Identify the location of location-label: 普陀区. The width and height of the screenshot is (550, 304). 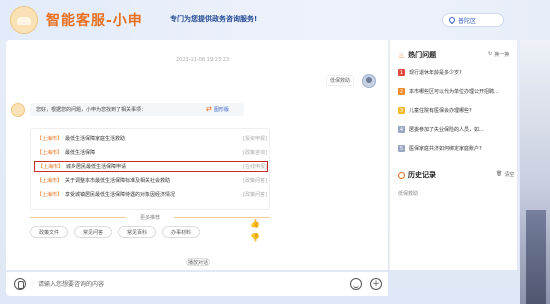
(467, 21).